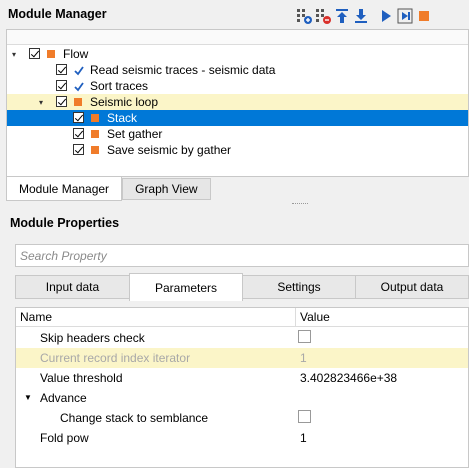 Image resolution: width=469 pixels, height=468 pixels. I want to click on property-value: 1, so click(303, 358).